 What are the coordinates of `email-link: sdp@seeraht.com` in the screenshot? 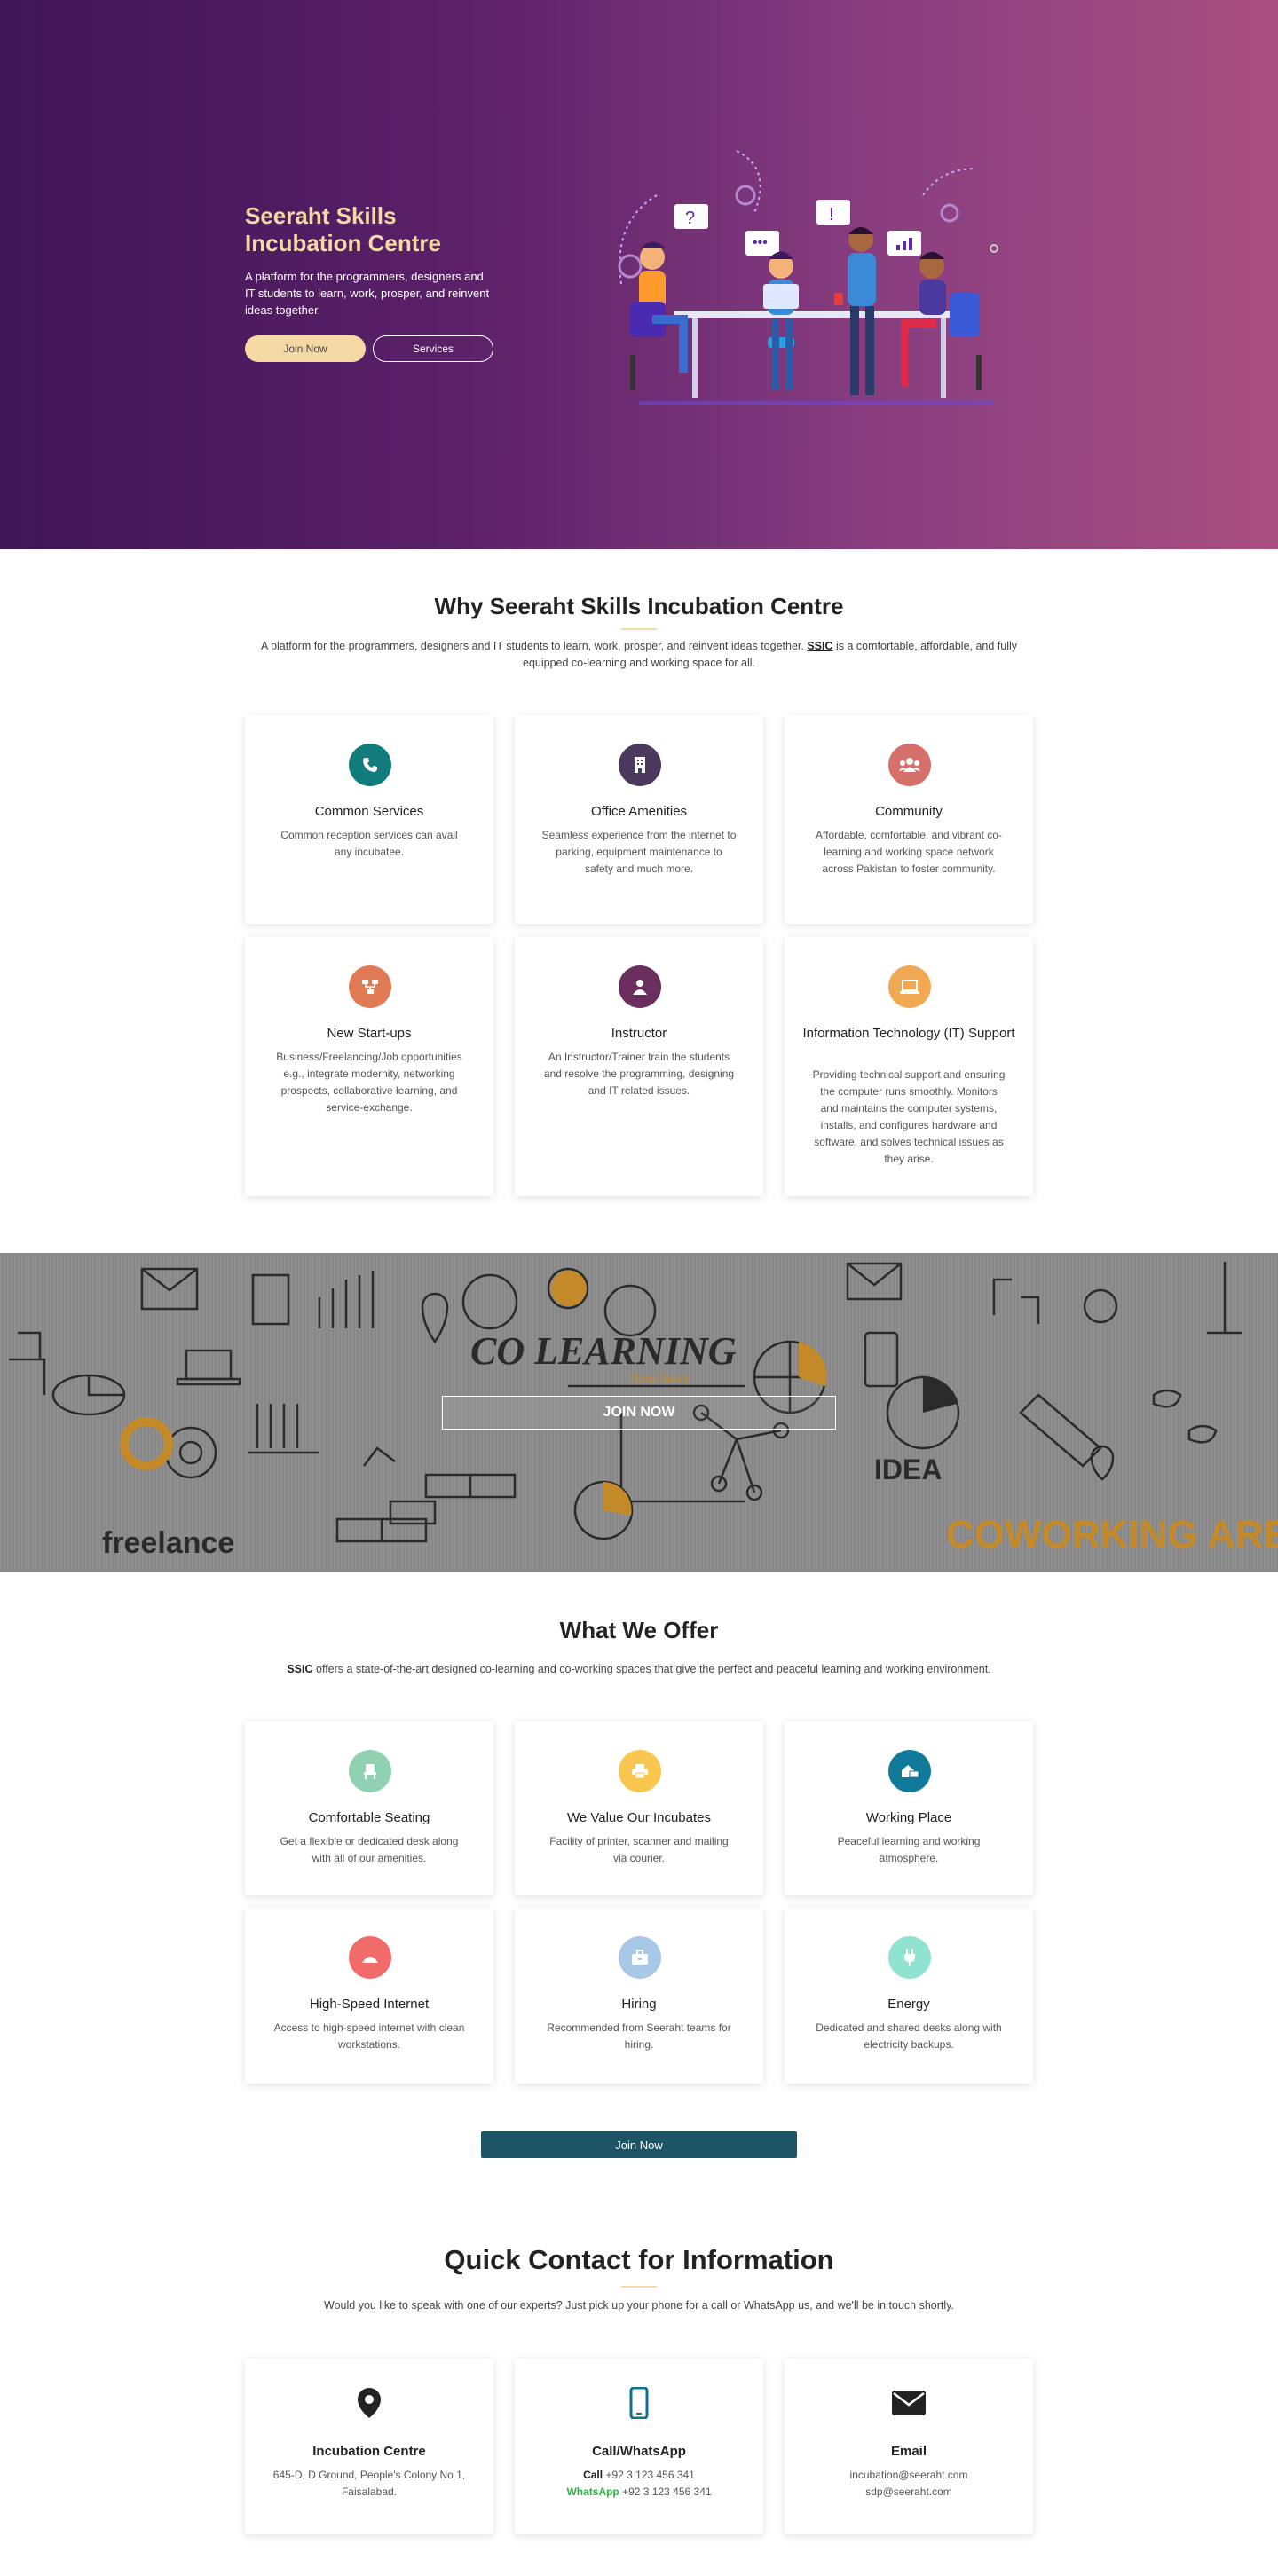 It's located at (908, 2492).